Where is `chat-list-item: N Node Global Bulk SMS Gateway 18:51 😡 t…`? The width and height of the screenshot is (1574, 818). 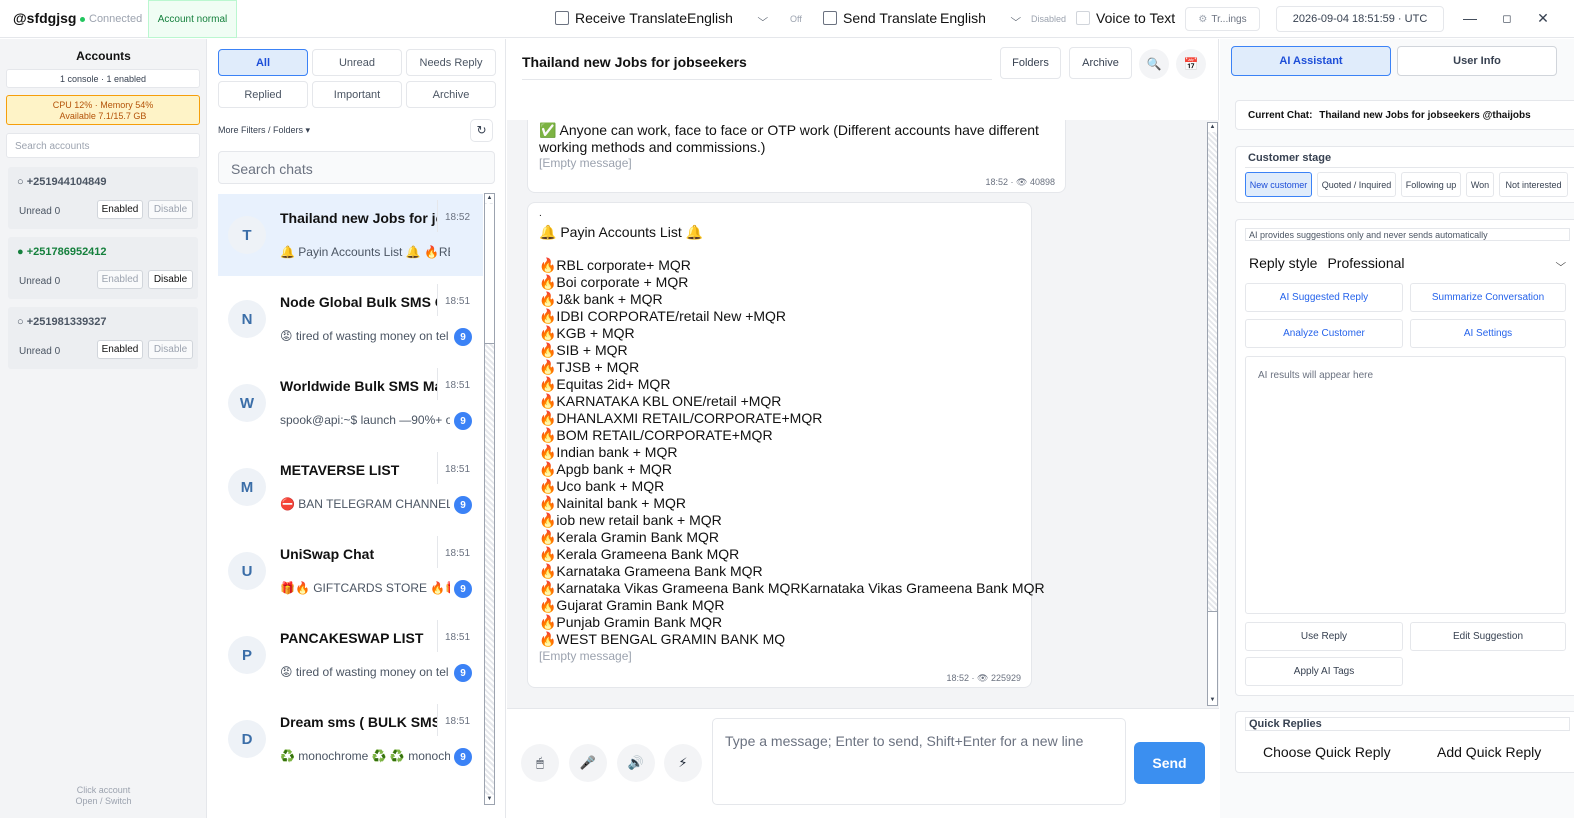 chat-list-item: N Node Global Bulk SMS Gateway 18:51 😡 t… is located at coordinates (350, 319).